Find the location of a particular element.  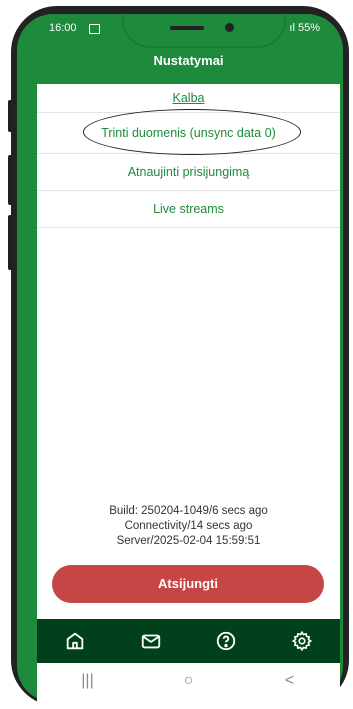

nav-settings is located at coordinates (302, 641).